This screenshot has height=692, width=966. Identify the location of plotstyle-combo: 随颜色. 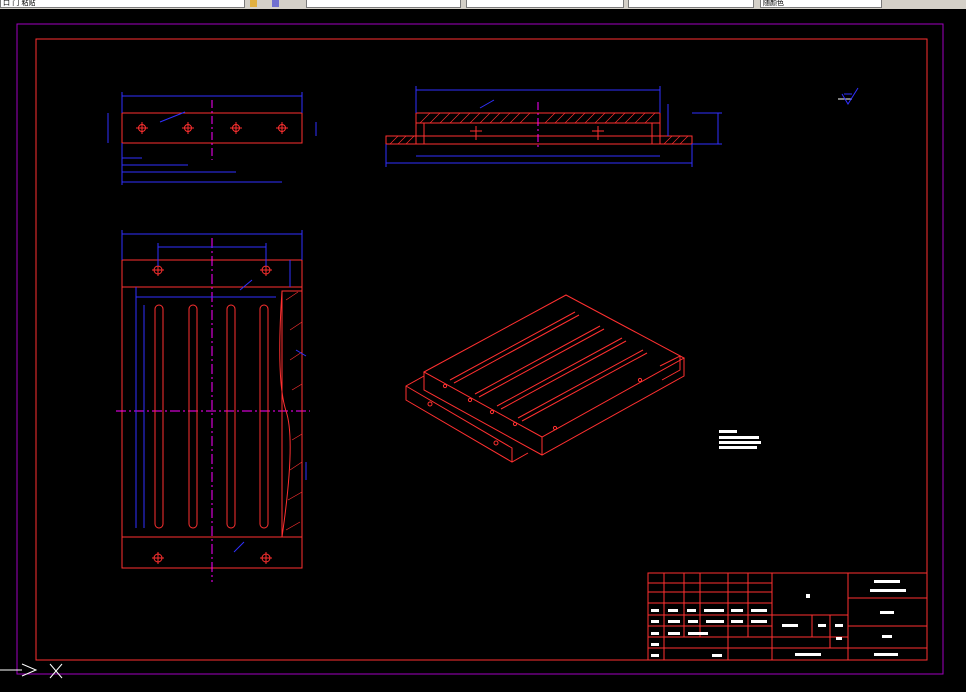
(821, 4).